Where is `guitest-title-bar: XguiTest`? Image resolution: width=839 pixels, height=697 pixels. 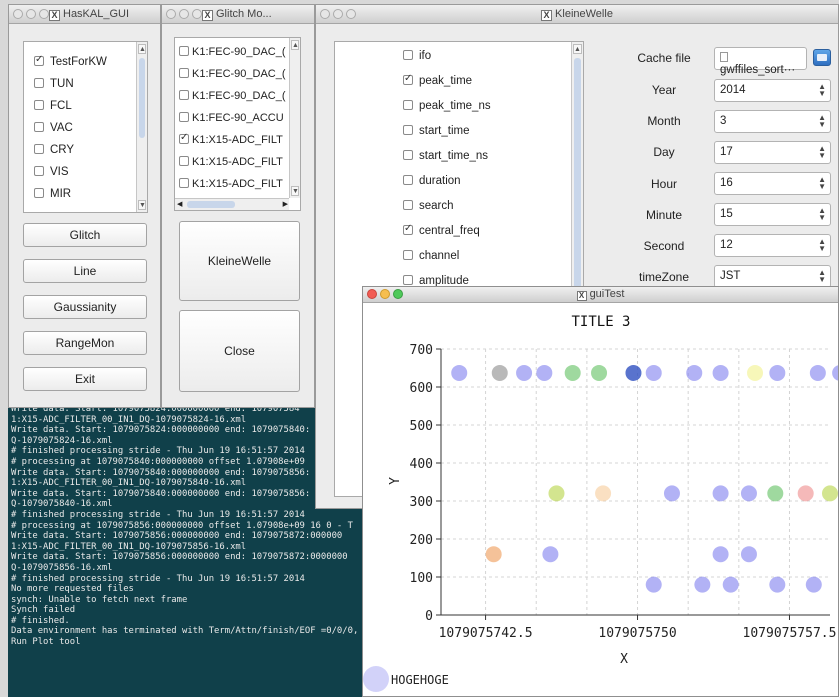
guitest-title-bar: XguiTest is located at coordinates (600, 295).